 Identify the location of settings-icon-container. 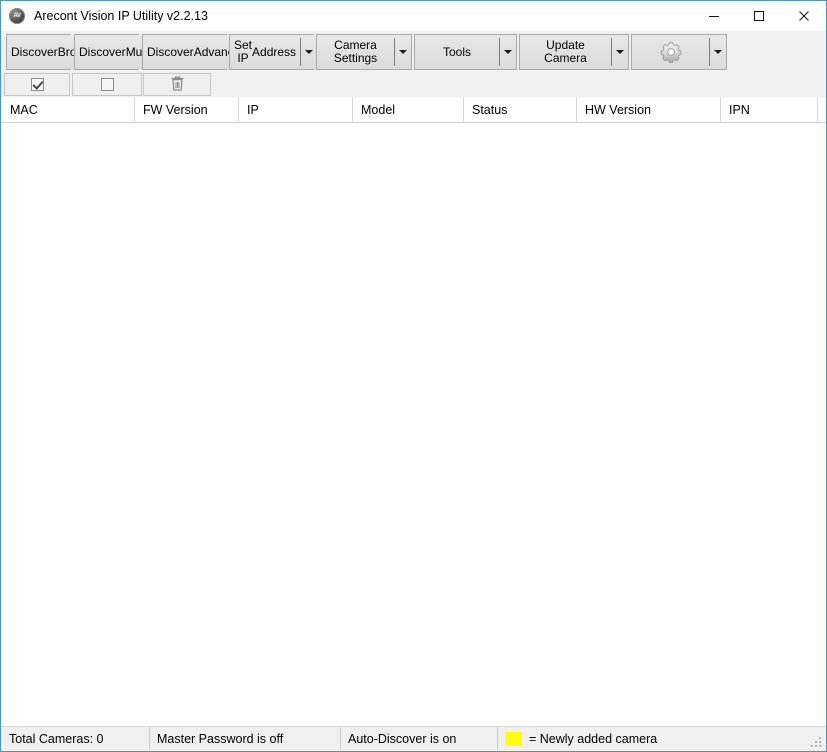
(670, 52).